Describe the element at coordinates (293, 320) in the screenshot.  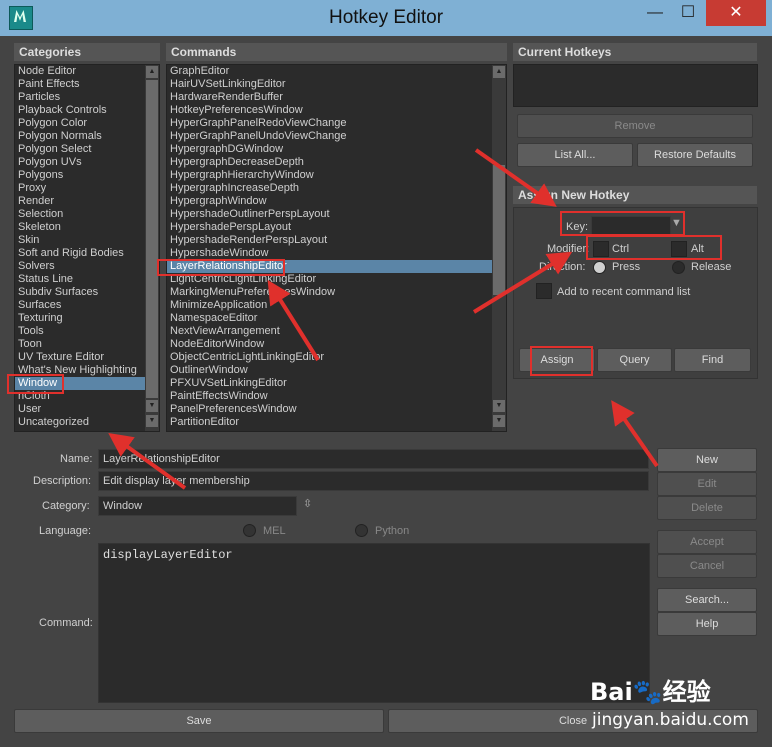
I see `arrow-to-command` at that location.